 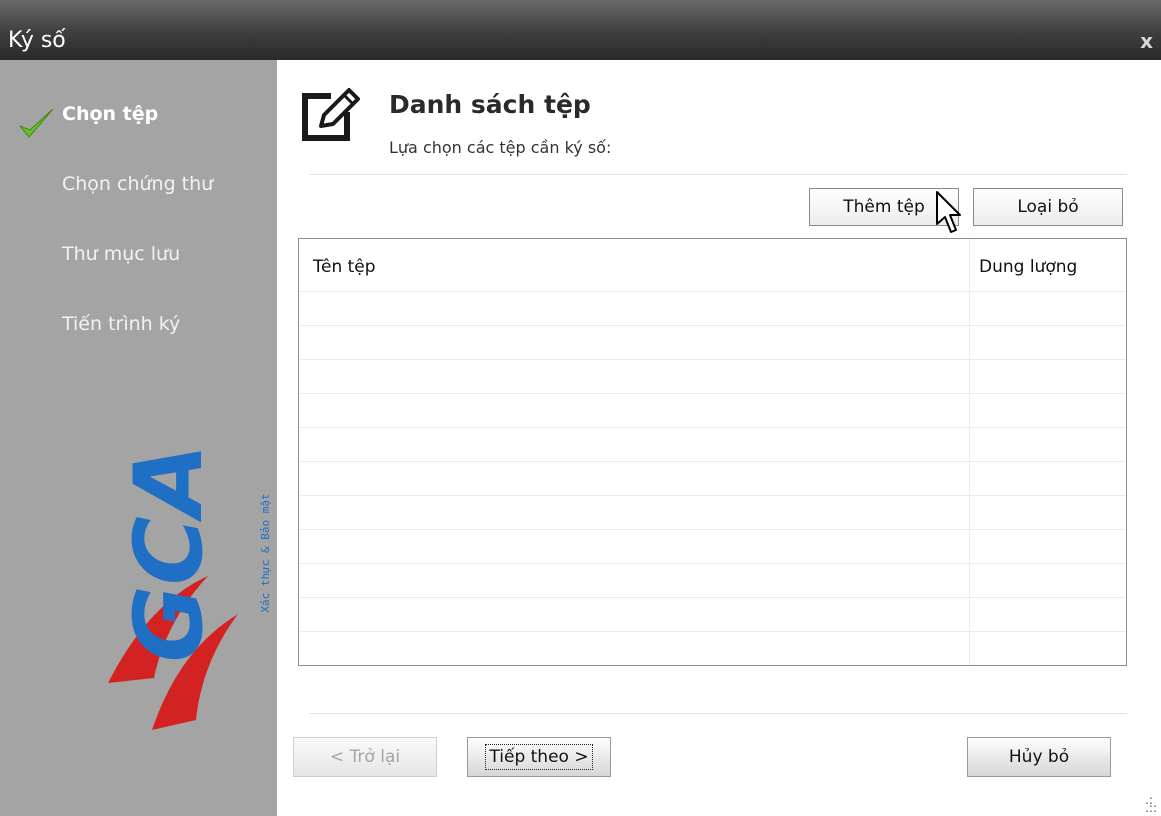 What do you see at coordinates (1048, 207) in the screenshot?
I see `remove-file-button: Loại bỏ` at bounding box center [1048, 207].